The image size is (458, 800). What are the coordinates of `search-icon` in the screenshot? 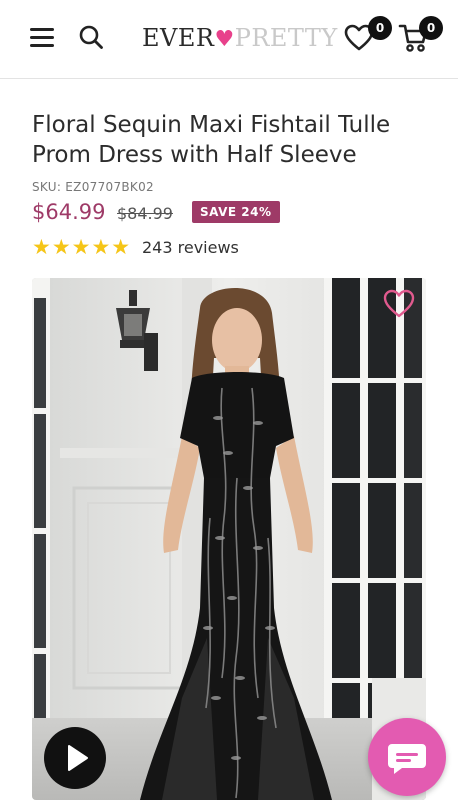 It's located at (91, 37).